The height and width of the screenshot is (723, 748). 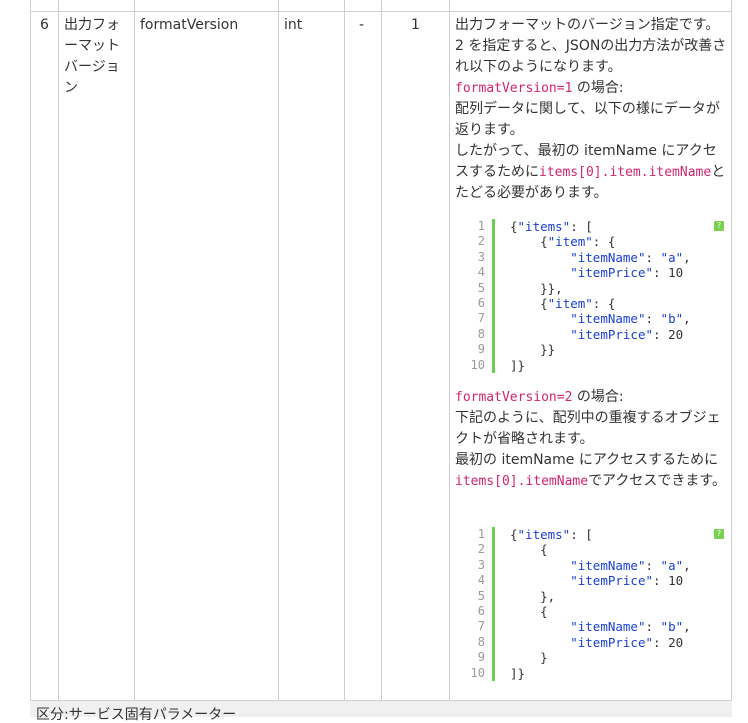 I want to click on row-top-border, so click(x=381, y=11).